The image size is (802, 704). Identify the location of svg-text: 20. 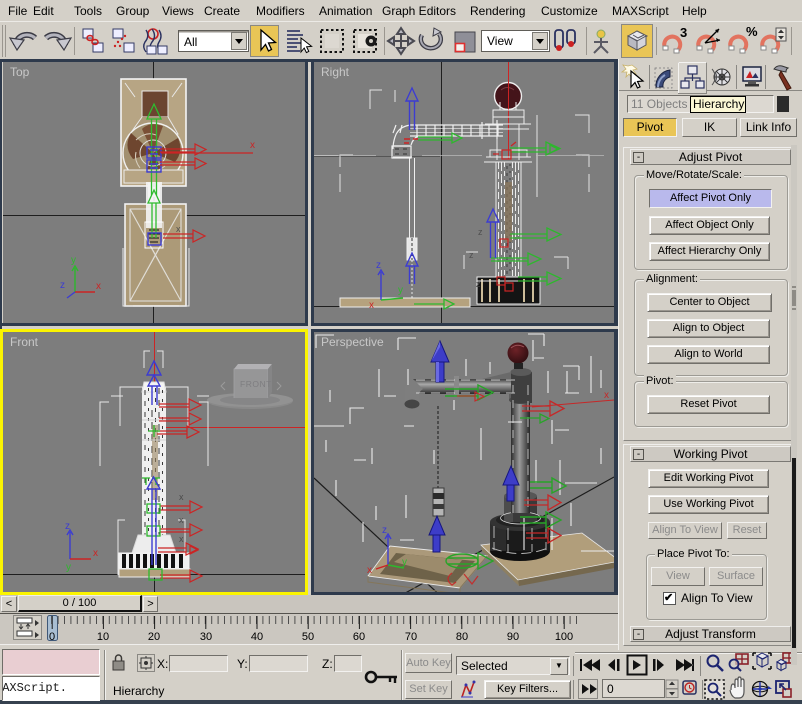
(154, 637).